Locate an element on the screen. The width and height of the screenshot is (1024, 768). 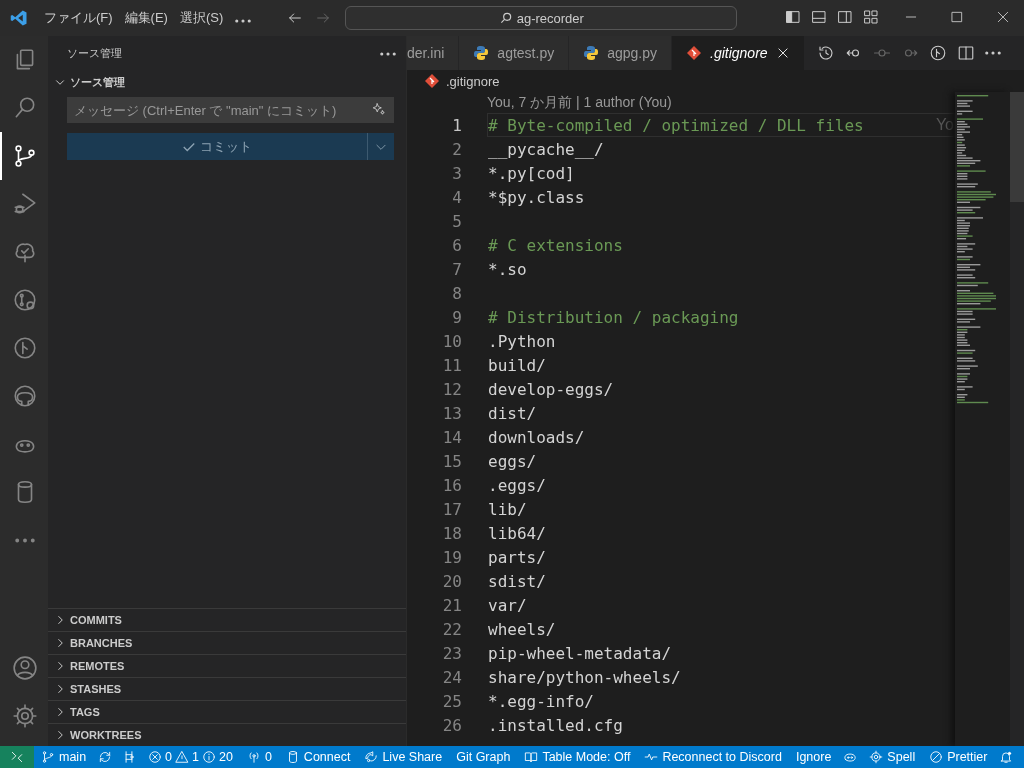
line-number: 10 is located at coordinates (452, 341).